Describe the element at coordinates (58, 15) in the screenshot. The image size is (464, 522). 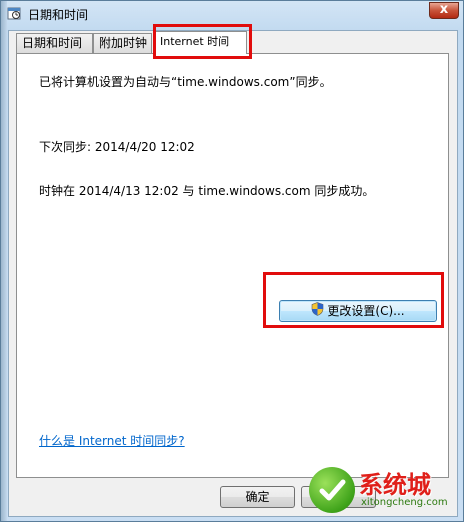
I see `window-title: 日期和时间` at that location.